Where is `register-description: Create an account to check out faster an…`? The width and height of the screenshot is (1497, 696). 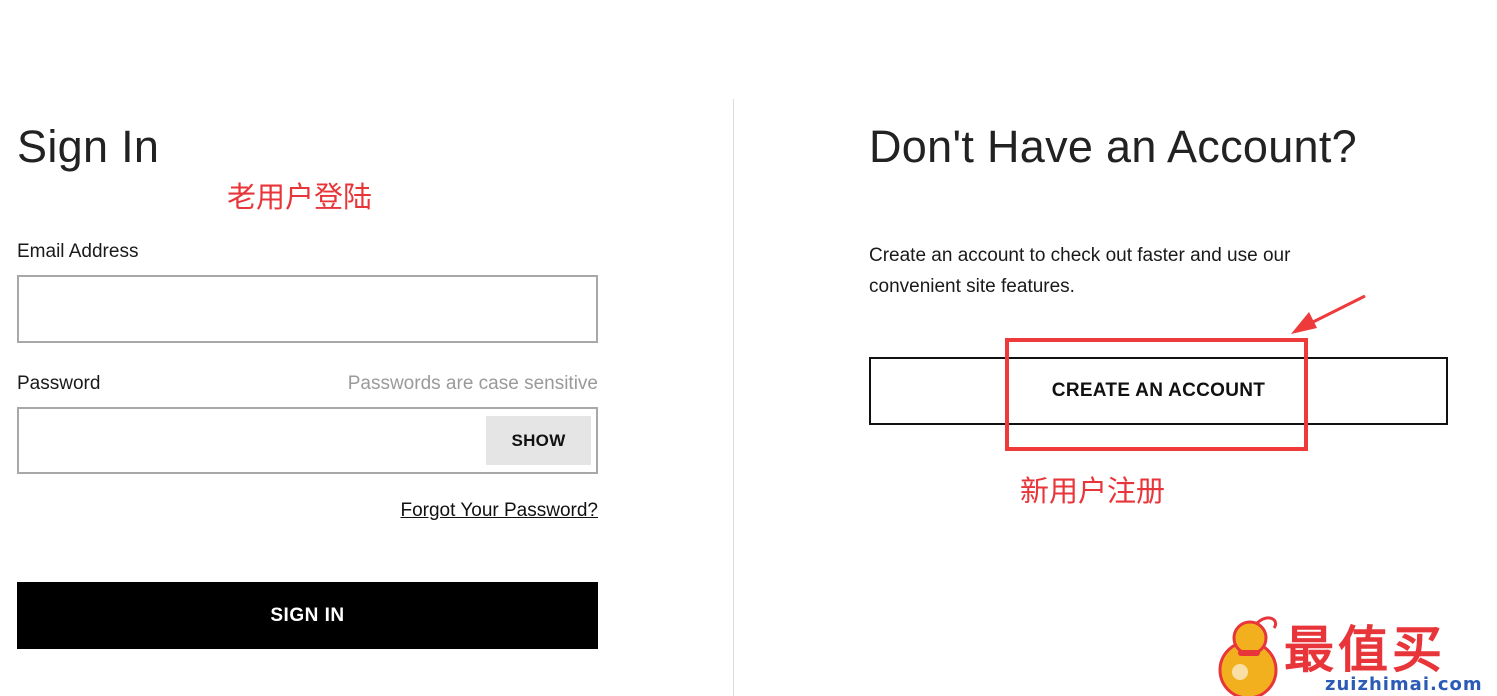 register-description: Create an account to check out faster an… is located at coordinates (1079, 271).